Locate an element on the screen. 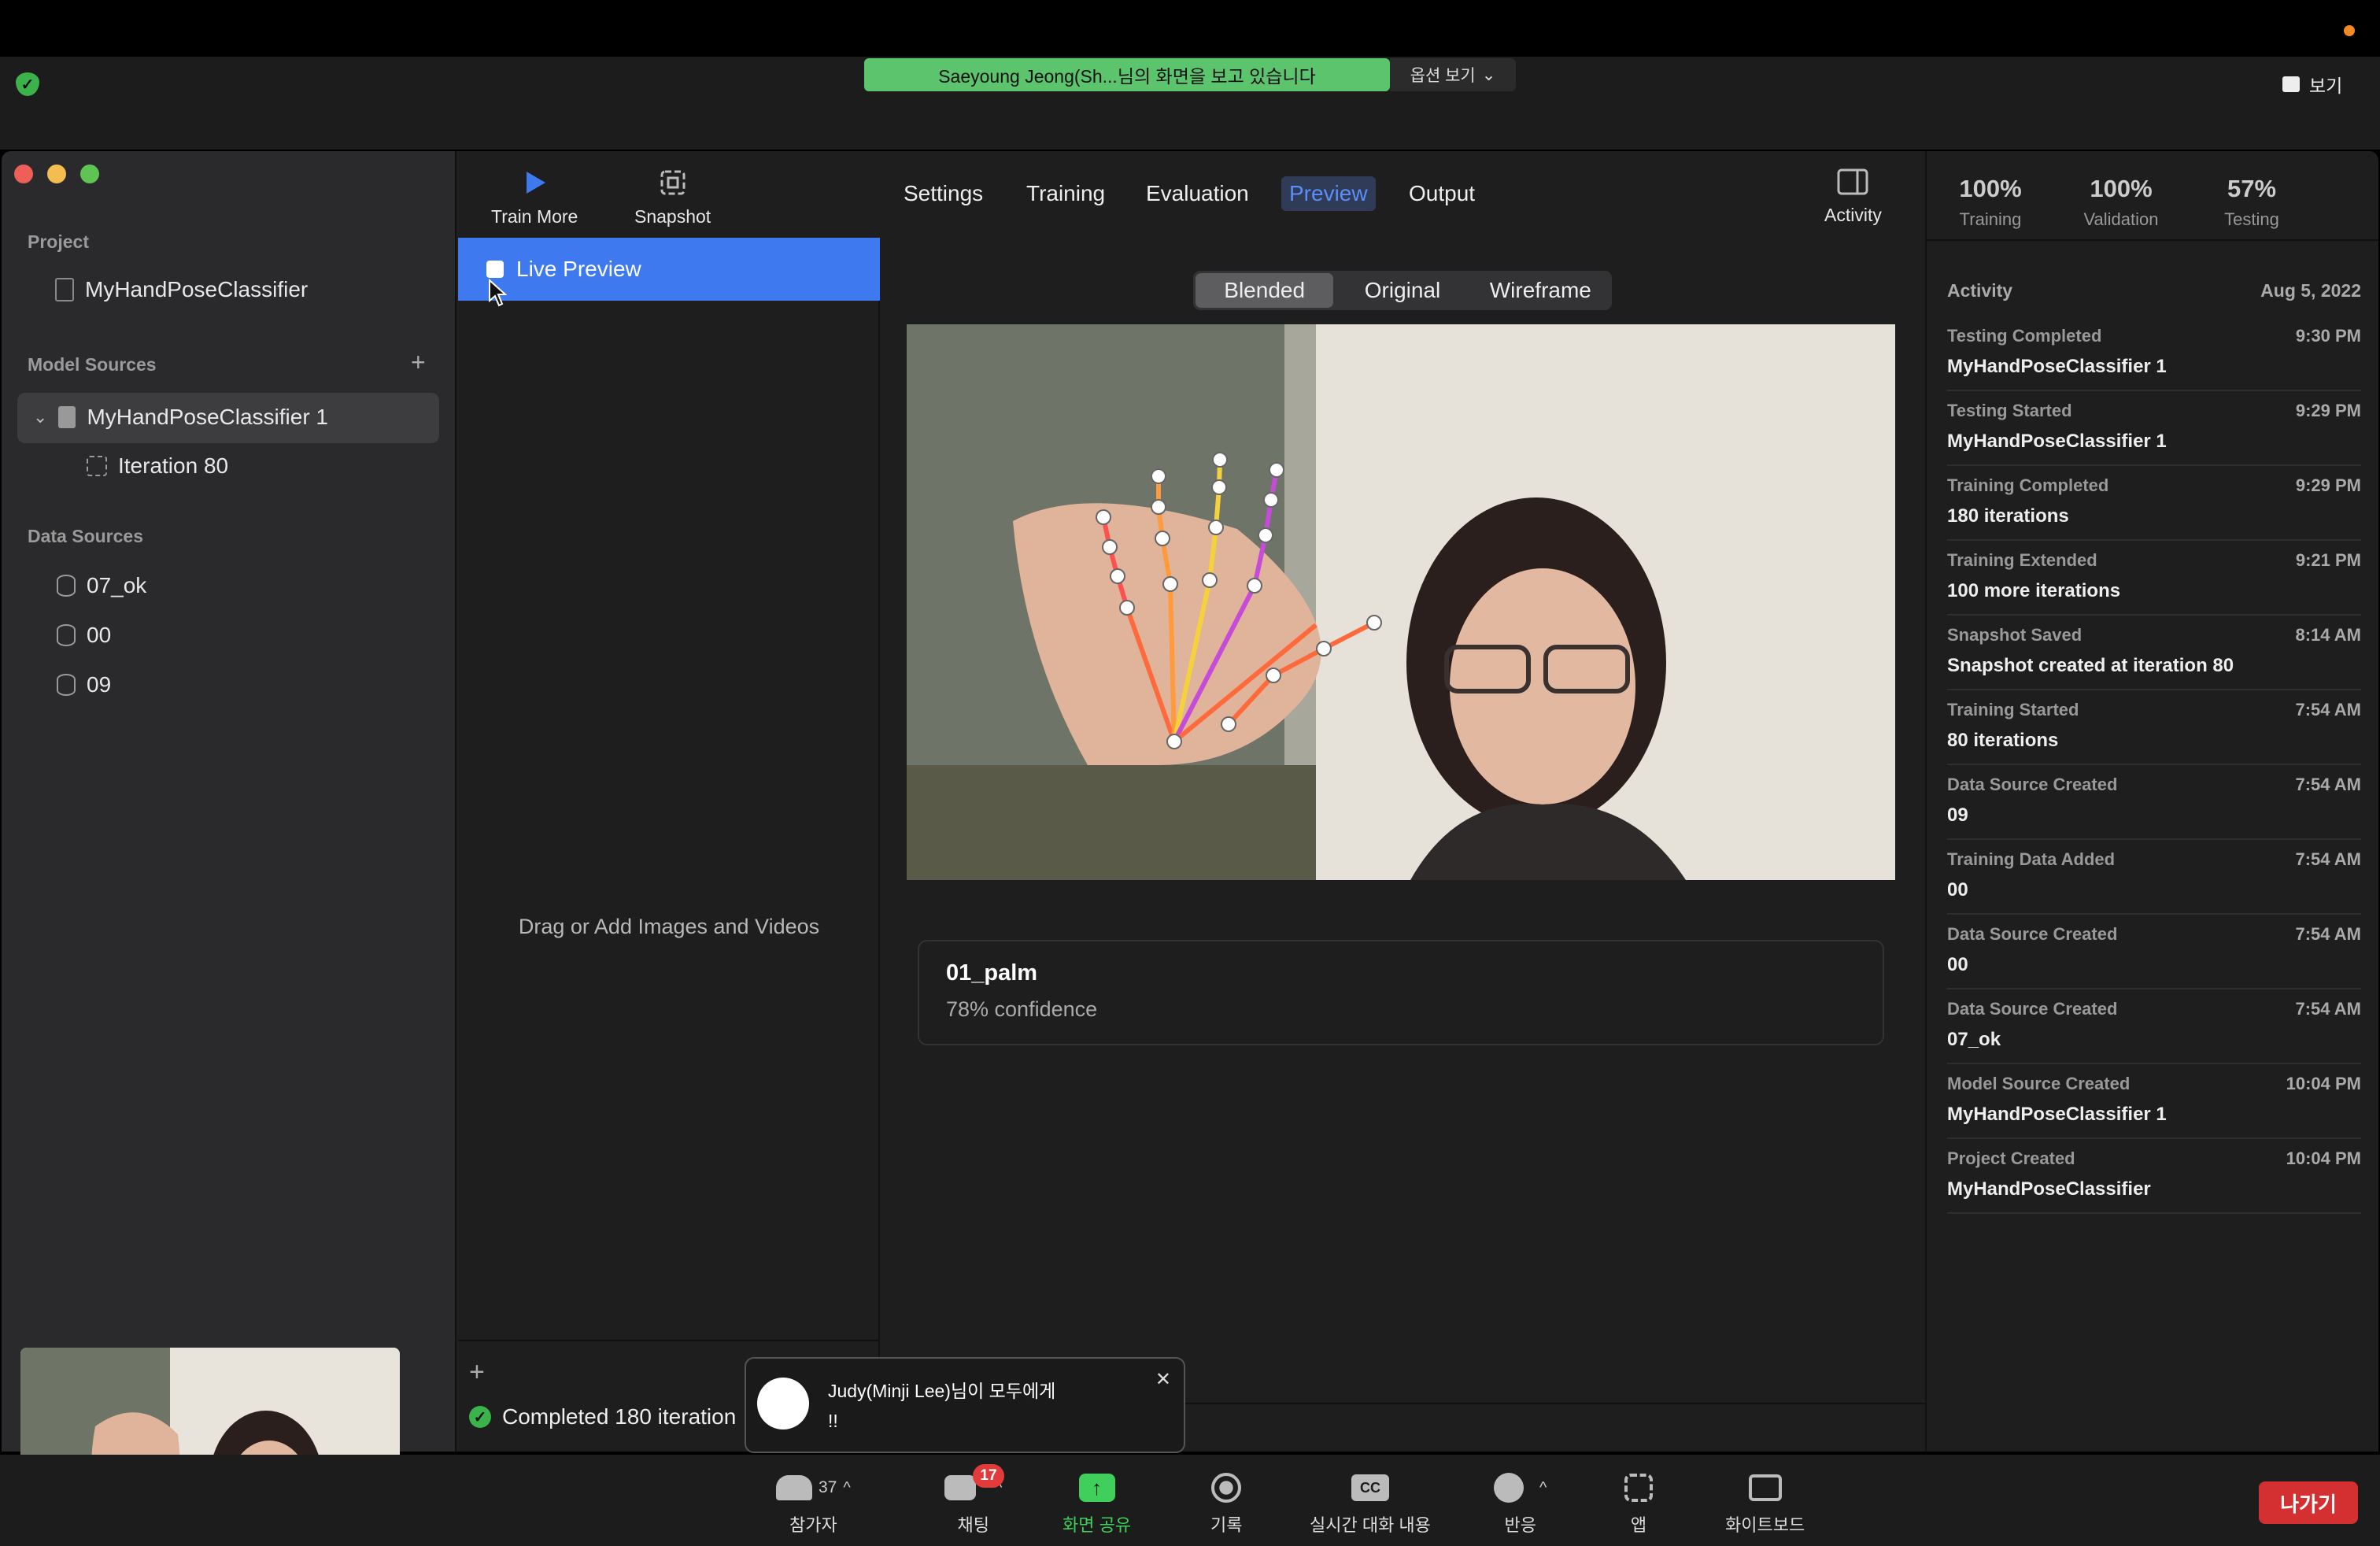 The image size is (2380, 1546). participants-count: 37 is located at coordinates (828, 1487).